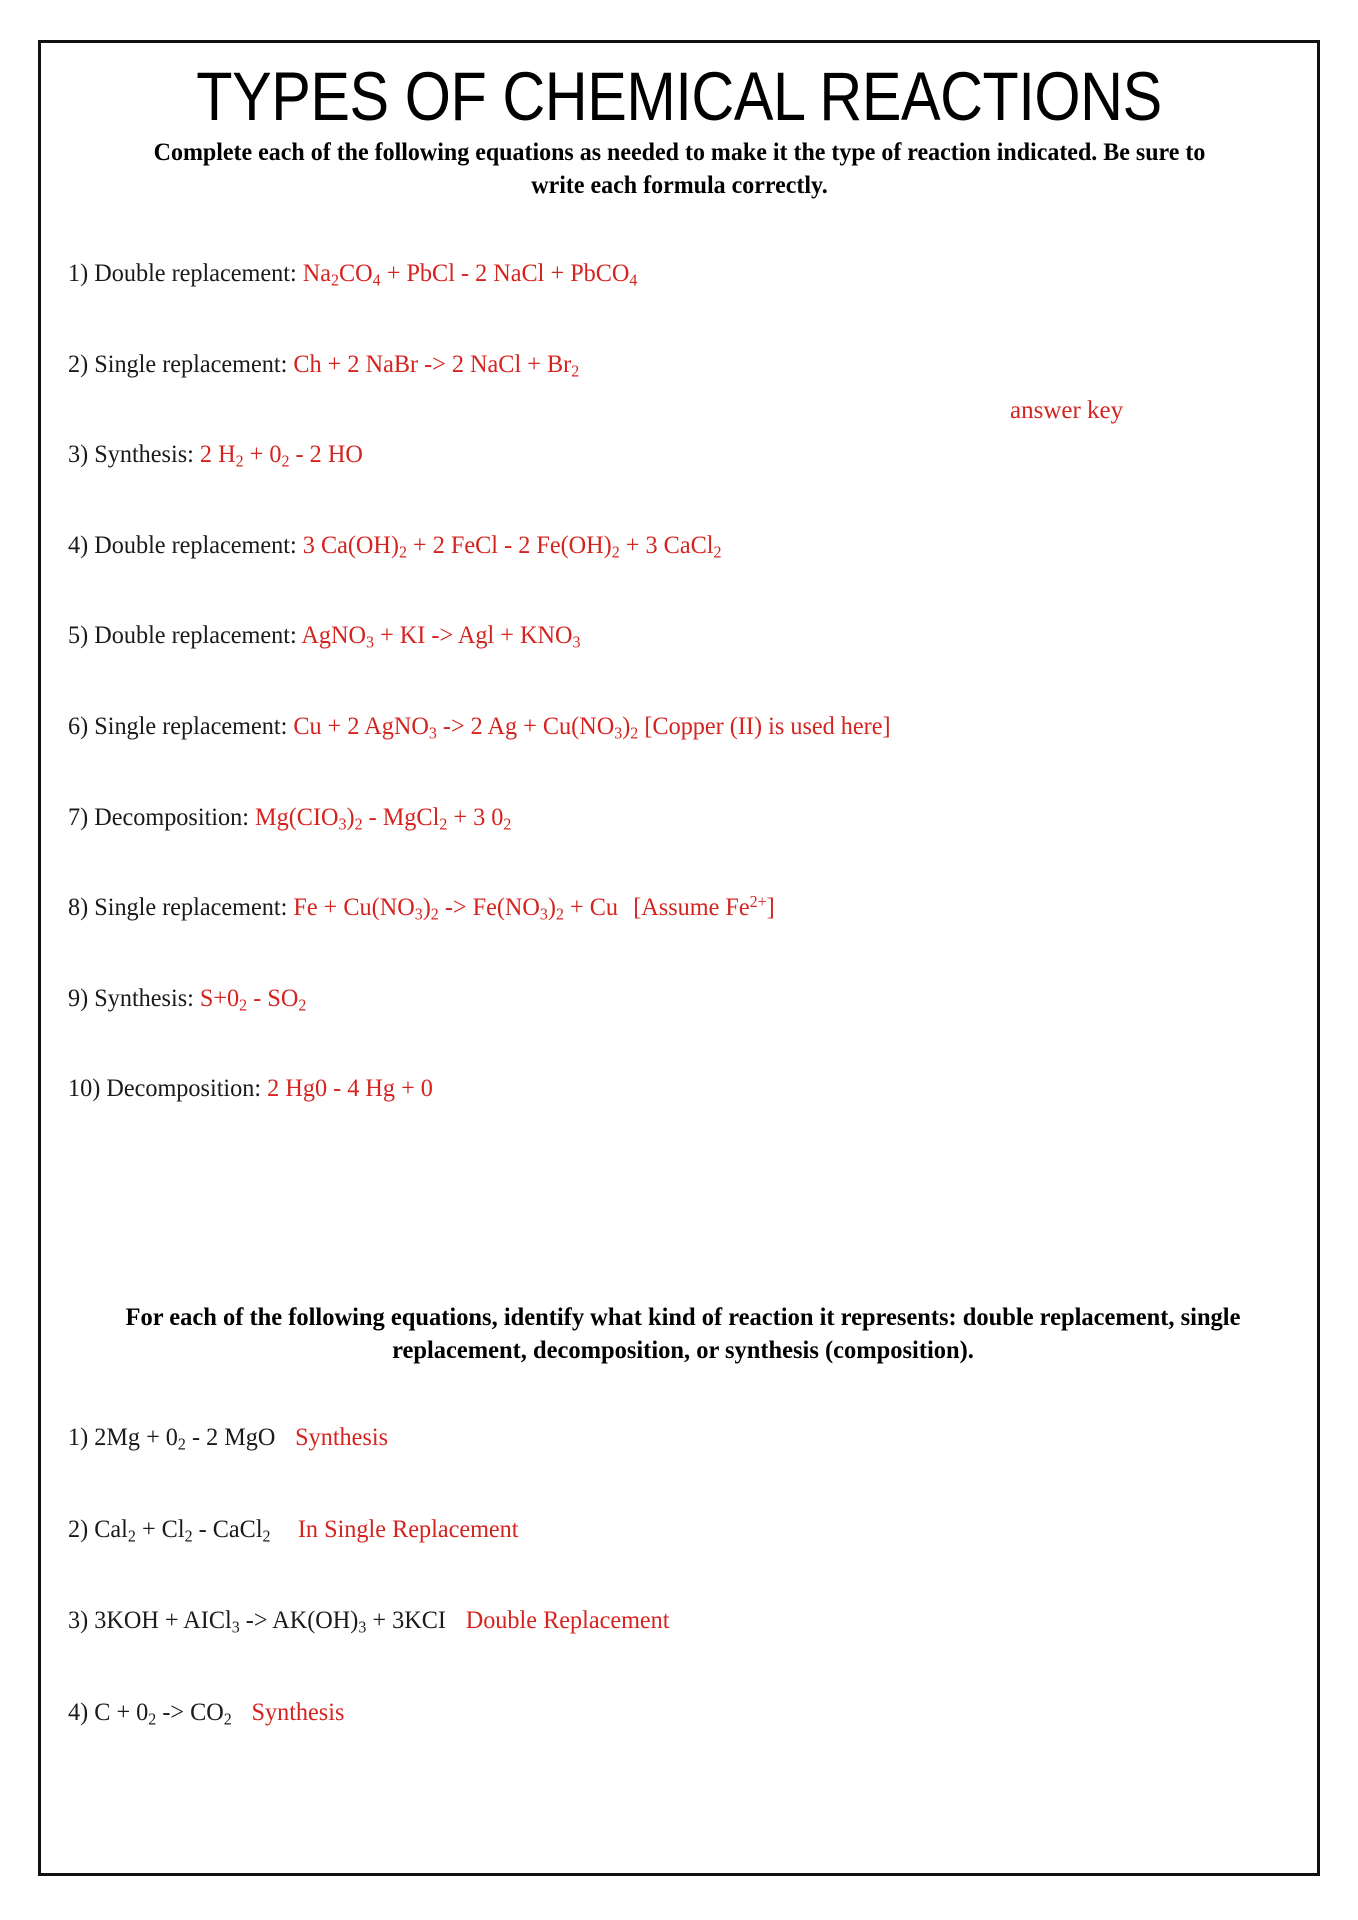 Image resolution: width=1358 pixels, height=1920 pixels. Describe the element at coordinates (350, 1088) in the screenshot. I see `answer-text: 2 Hg0 - 4 Hg + 0` at that location.